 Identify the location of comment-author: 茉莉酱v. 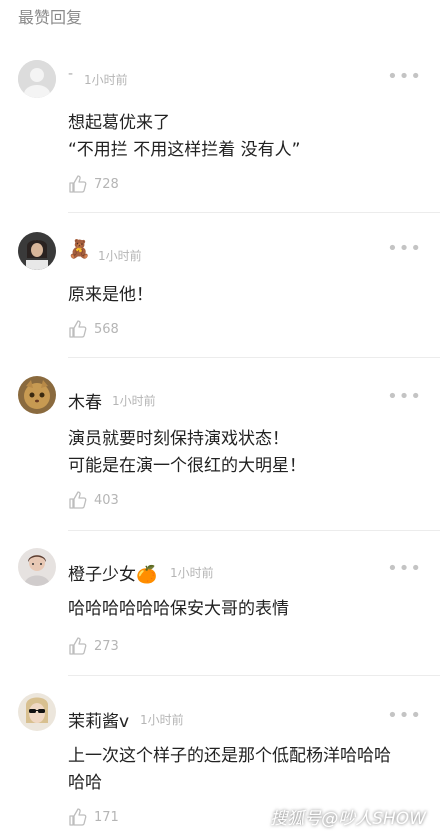
(98, 719).